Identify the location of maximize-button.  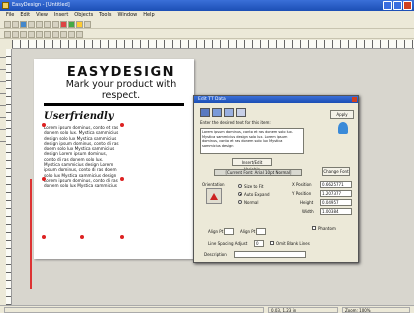
(397, 5).